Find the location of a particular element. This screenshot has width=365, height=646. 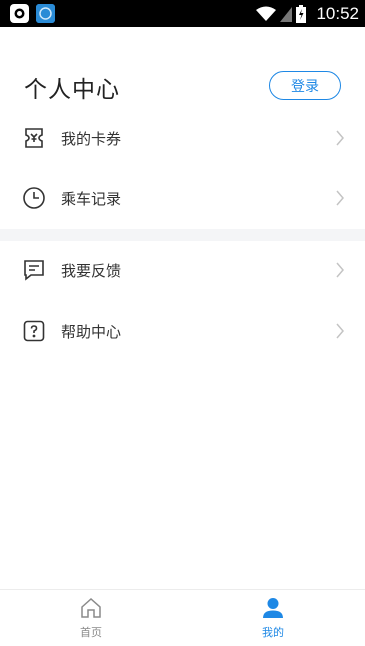

menu-item-label: 我的卡券 is located at coordinates (91, 138).